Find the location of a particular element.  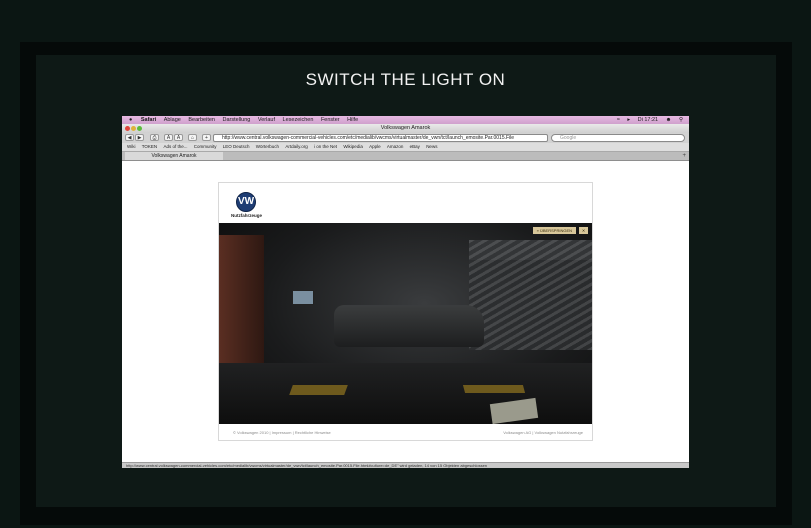

home-icon: ⌂ is located at coordinates (192, 137).